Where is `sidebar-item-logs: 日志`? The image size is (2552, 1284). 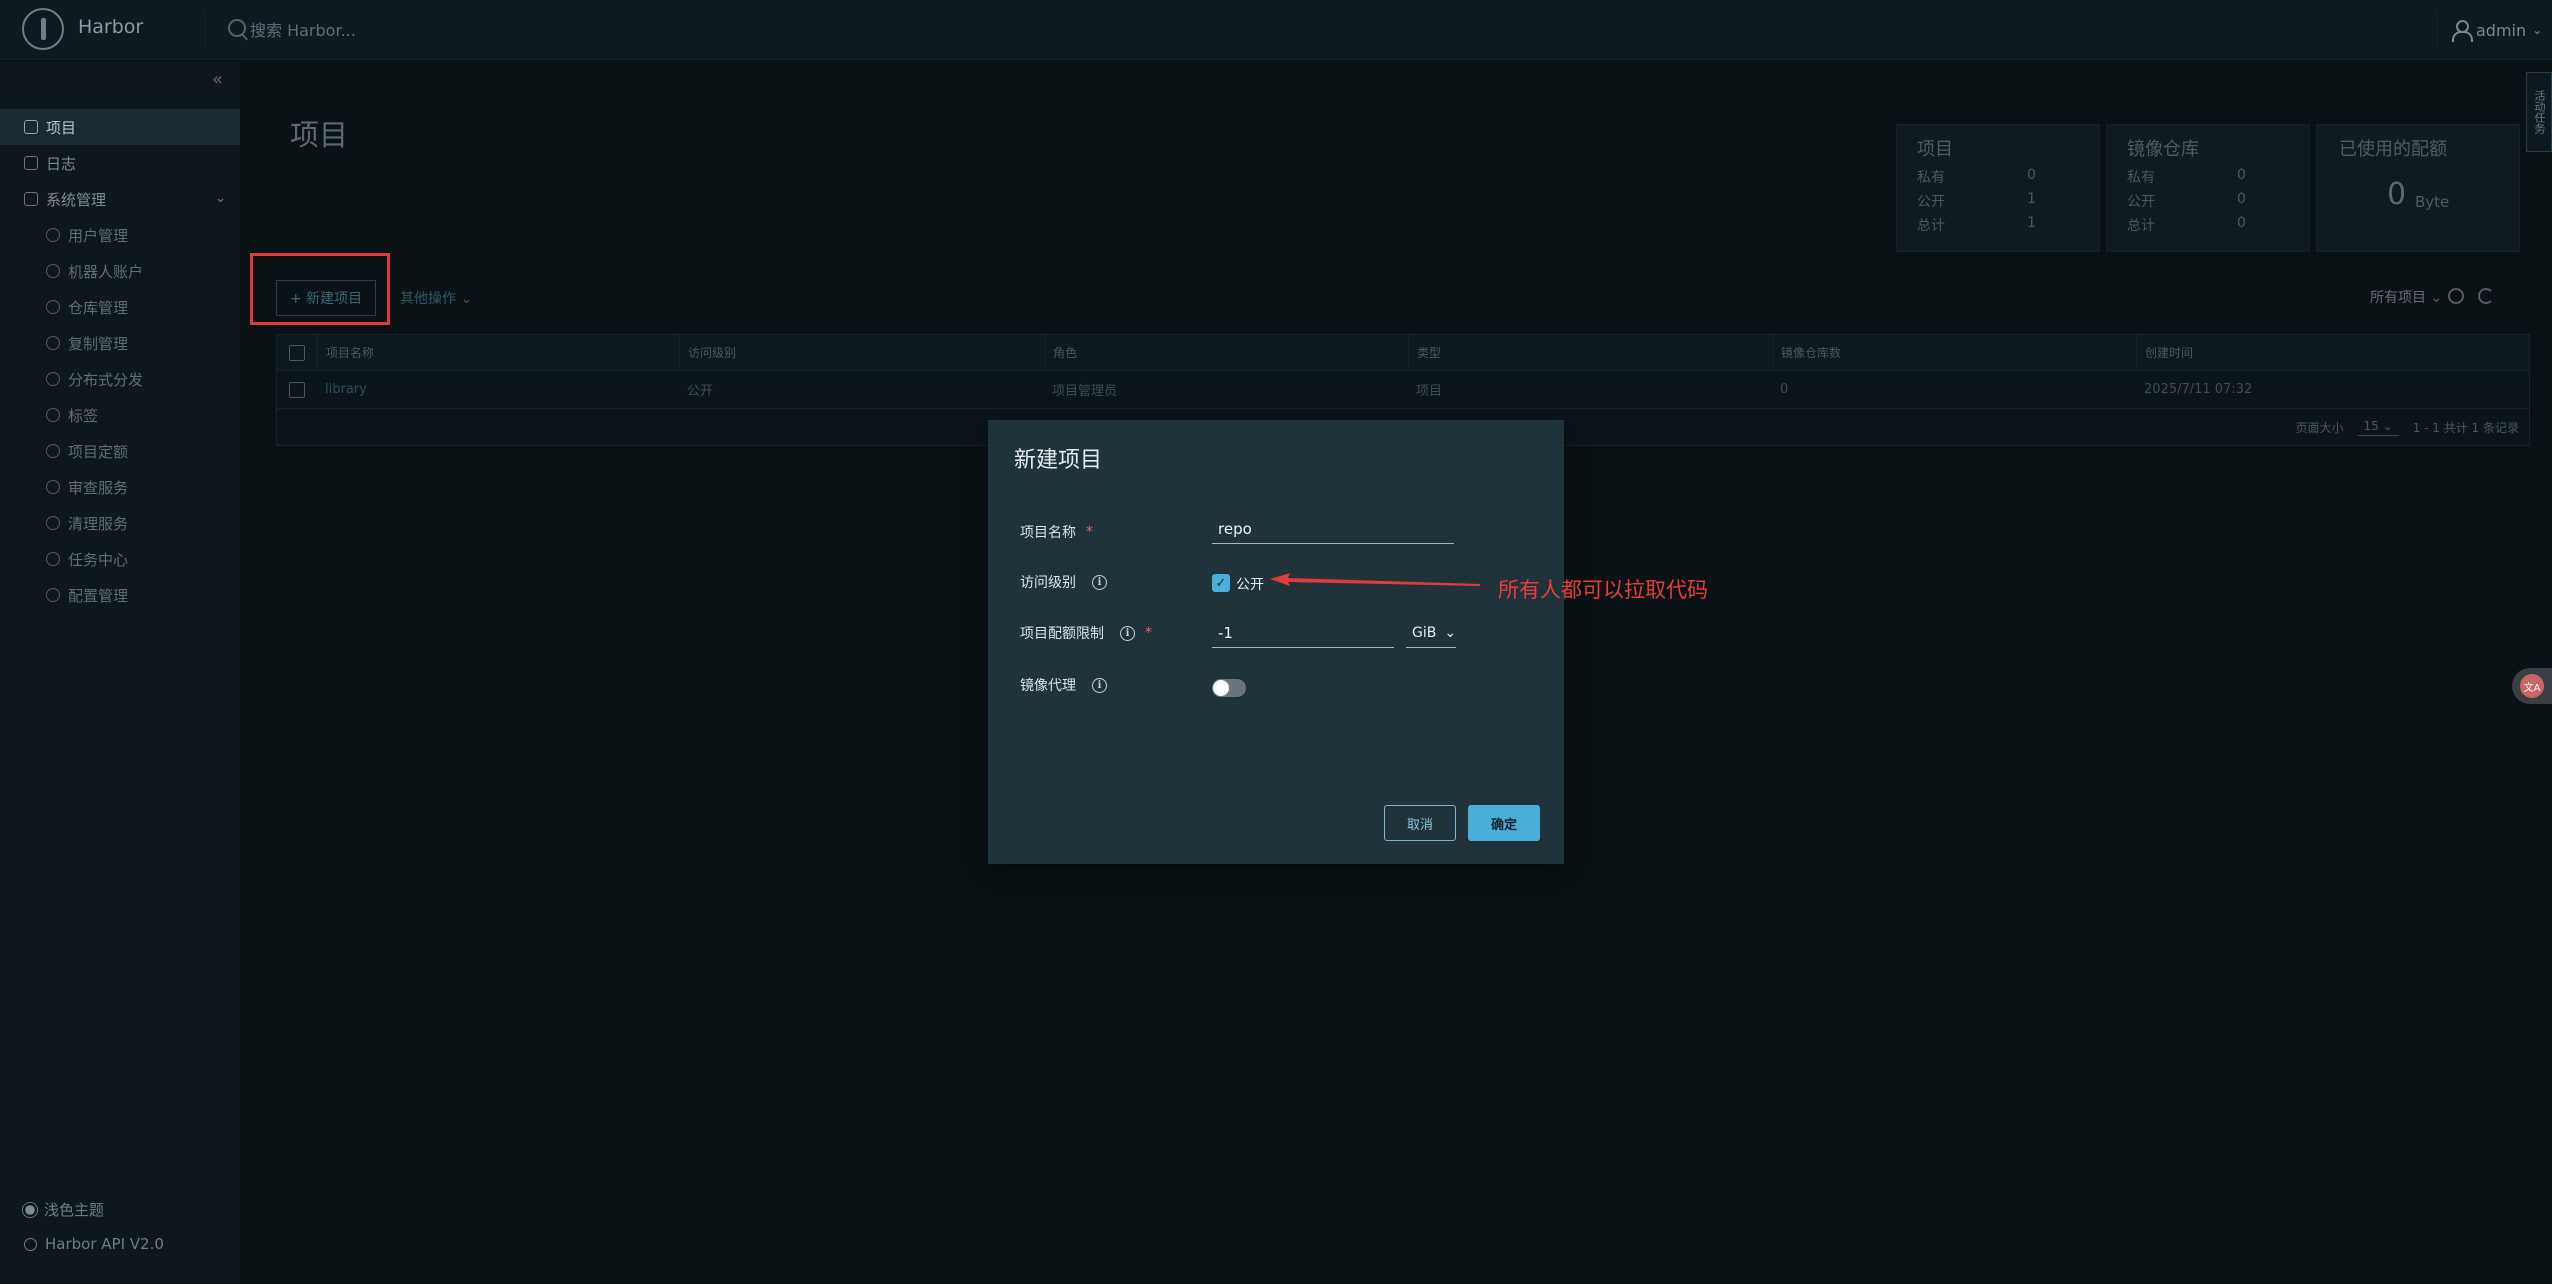 sidebar-item-logs: 日志 is located at coordinates (120, 163).